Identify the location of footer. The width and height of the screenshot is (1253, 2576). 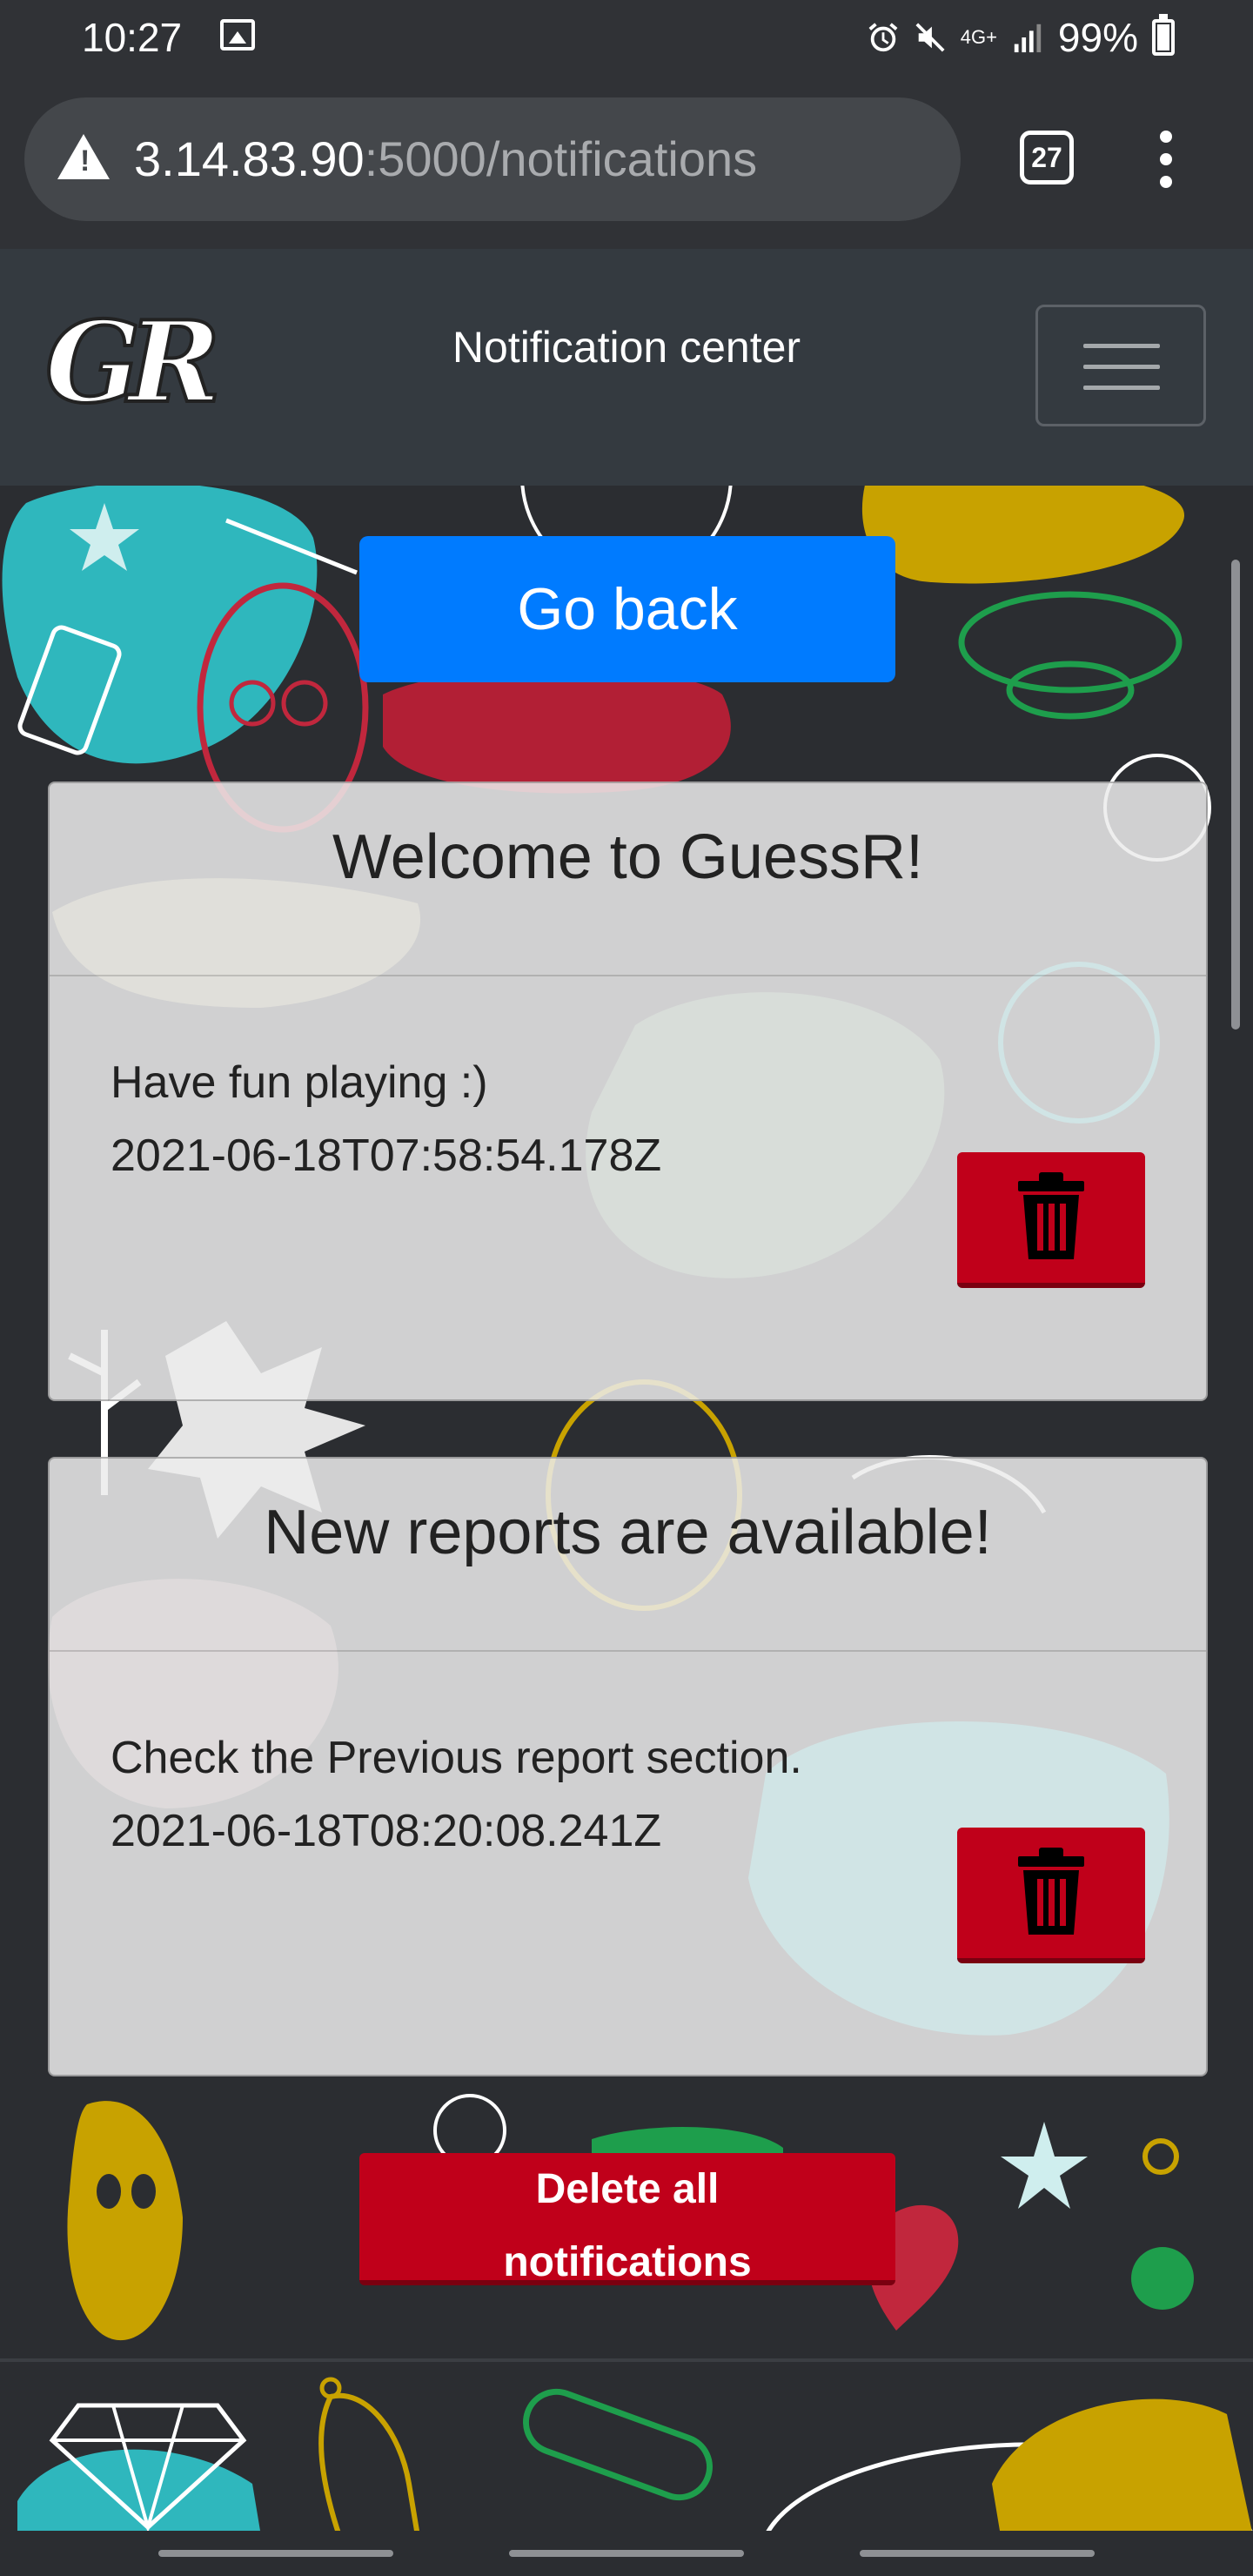
(626, 2449).